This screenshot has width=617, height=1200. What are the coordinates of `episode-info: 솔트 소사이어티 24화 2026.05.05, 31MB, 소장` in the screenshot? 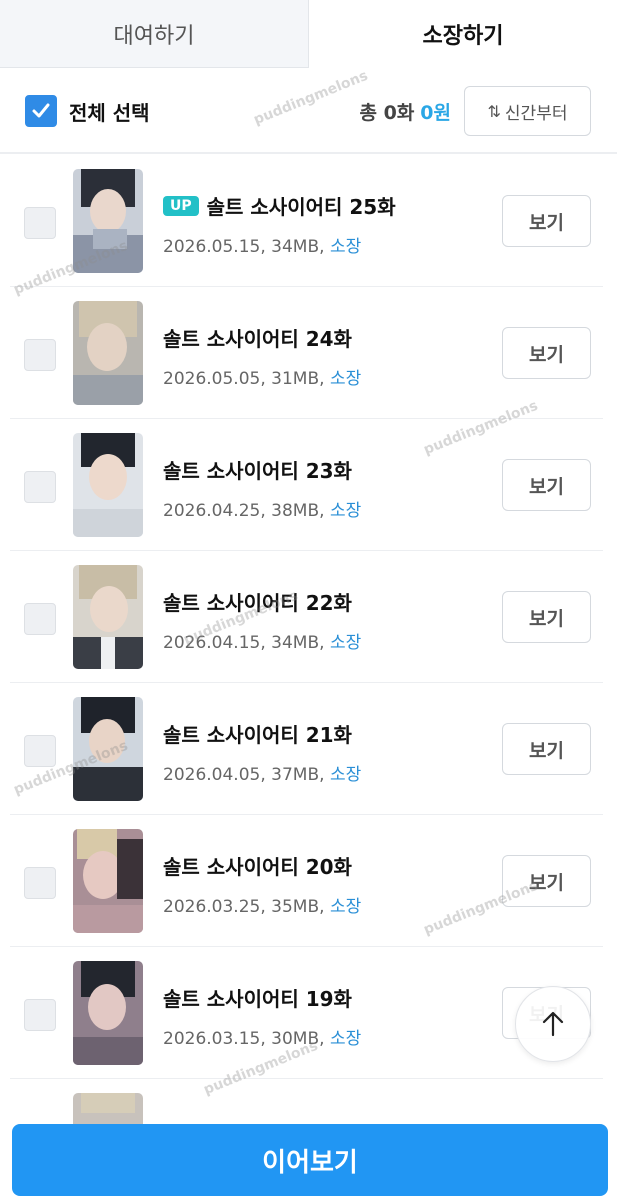 It's located at (262, 356).